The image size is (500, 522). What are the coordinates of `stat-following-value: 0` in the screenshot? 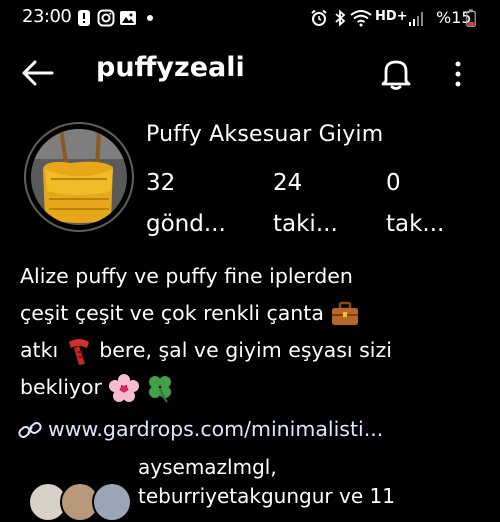 It's located at (393, 183).